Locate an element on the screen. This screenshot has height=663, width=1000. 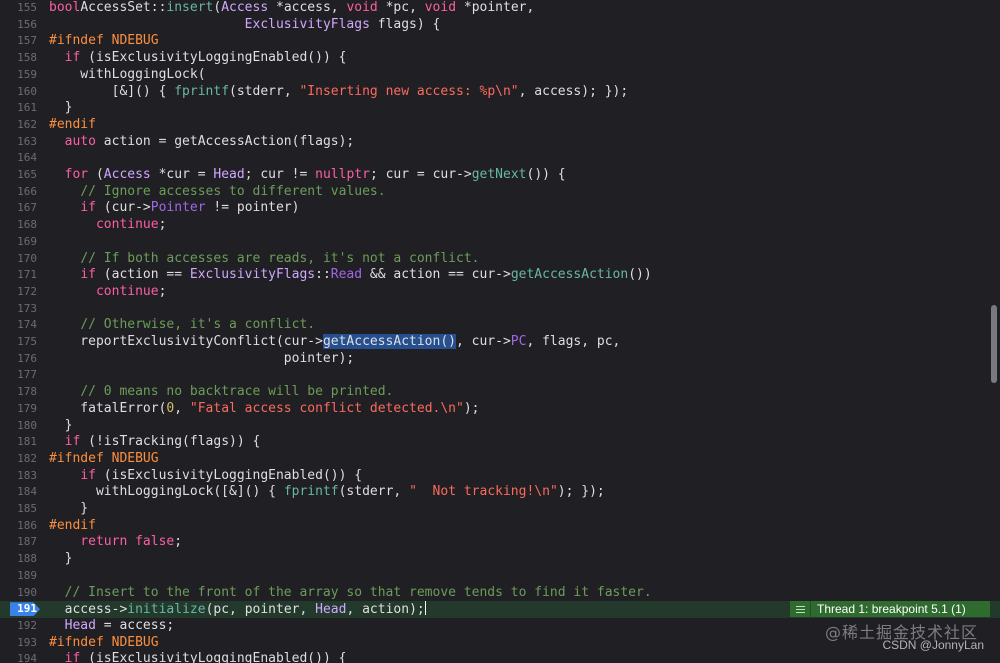
line-number: 163 is located at coordinates (18, 142).